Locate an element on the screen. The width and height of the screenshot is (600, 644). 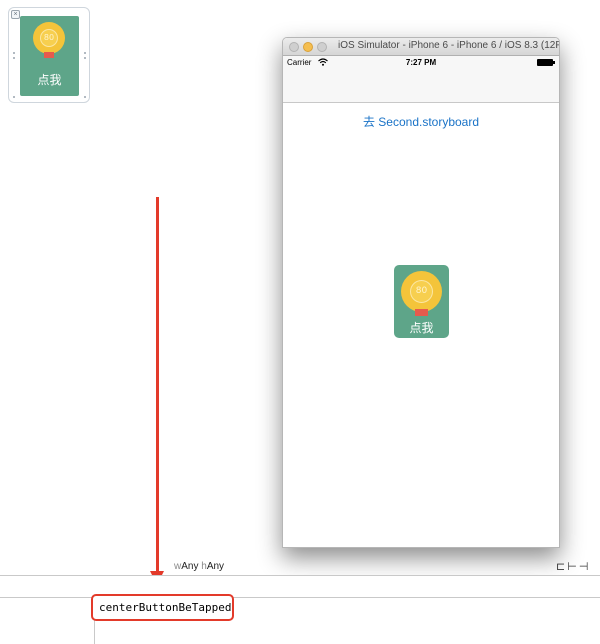
thumbnail-button: 80 点我 is located at coordinates (49, 56).